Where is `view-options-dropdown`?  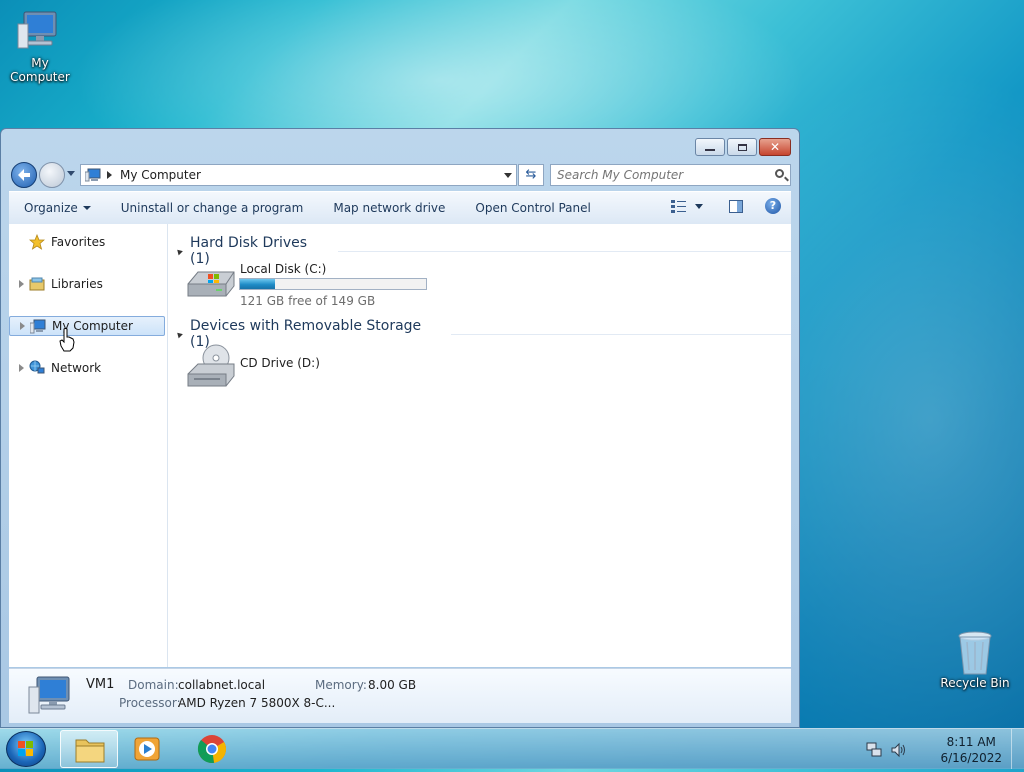
view-options-dropdown is located at coordinates (699, 206).